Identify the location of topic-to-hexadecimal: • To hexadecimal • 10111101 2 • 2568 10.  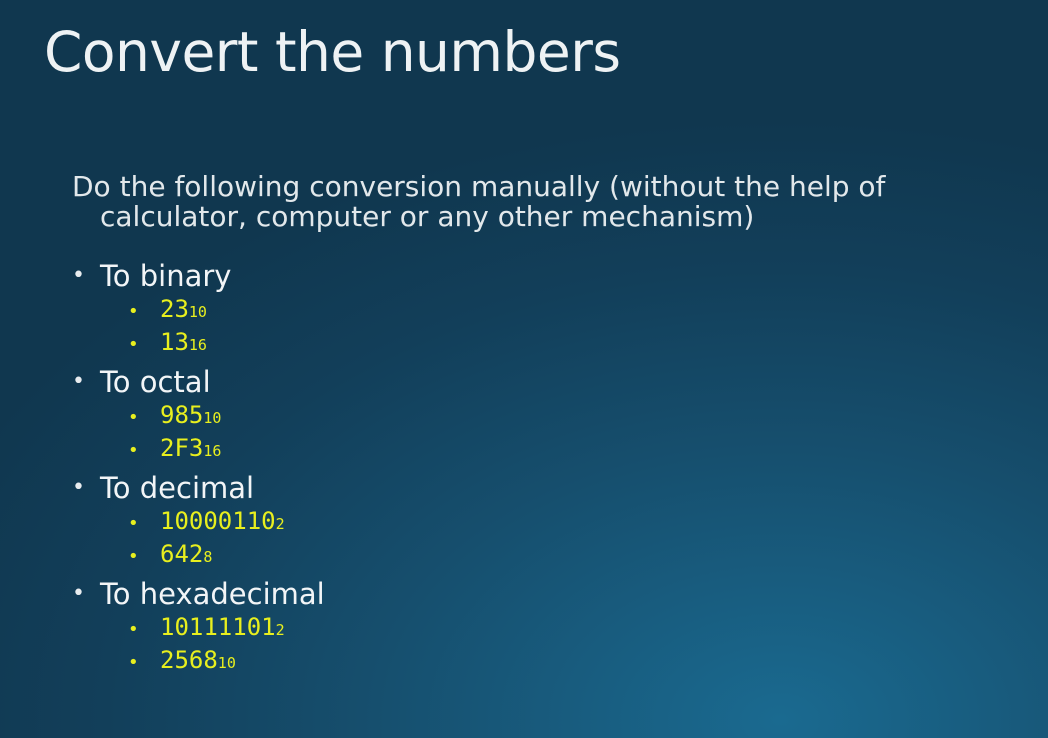
(198, 627).